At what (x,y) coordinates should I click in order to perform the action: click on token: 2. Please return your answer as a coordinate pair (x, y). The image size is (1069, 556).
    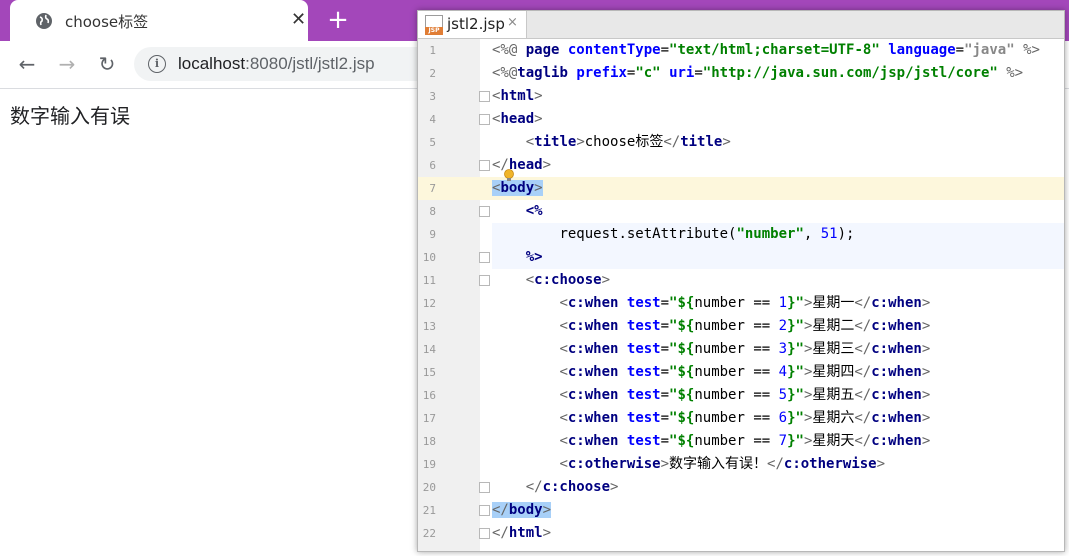
    Looking at the image, I should click on (783, 326).